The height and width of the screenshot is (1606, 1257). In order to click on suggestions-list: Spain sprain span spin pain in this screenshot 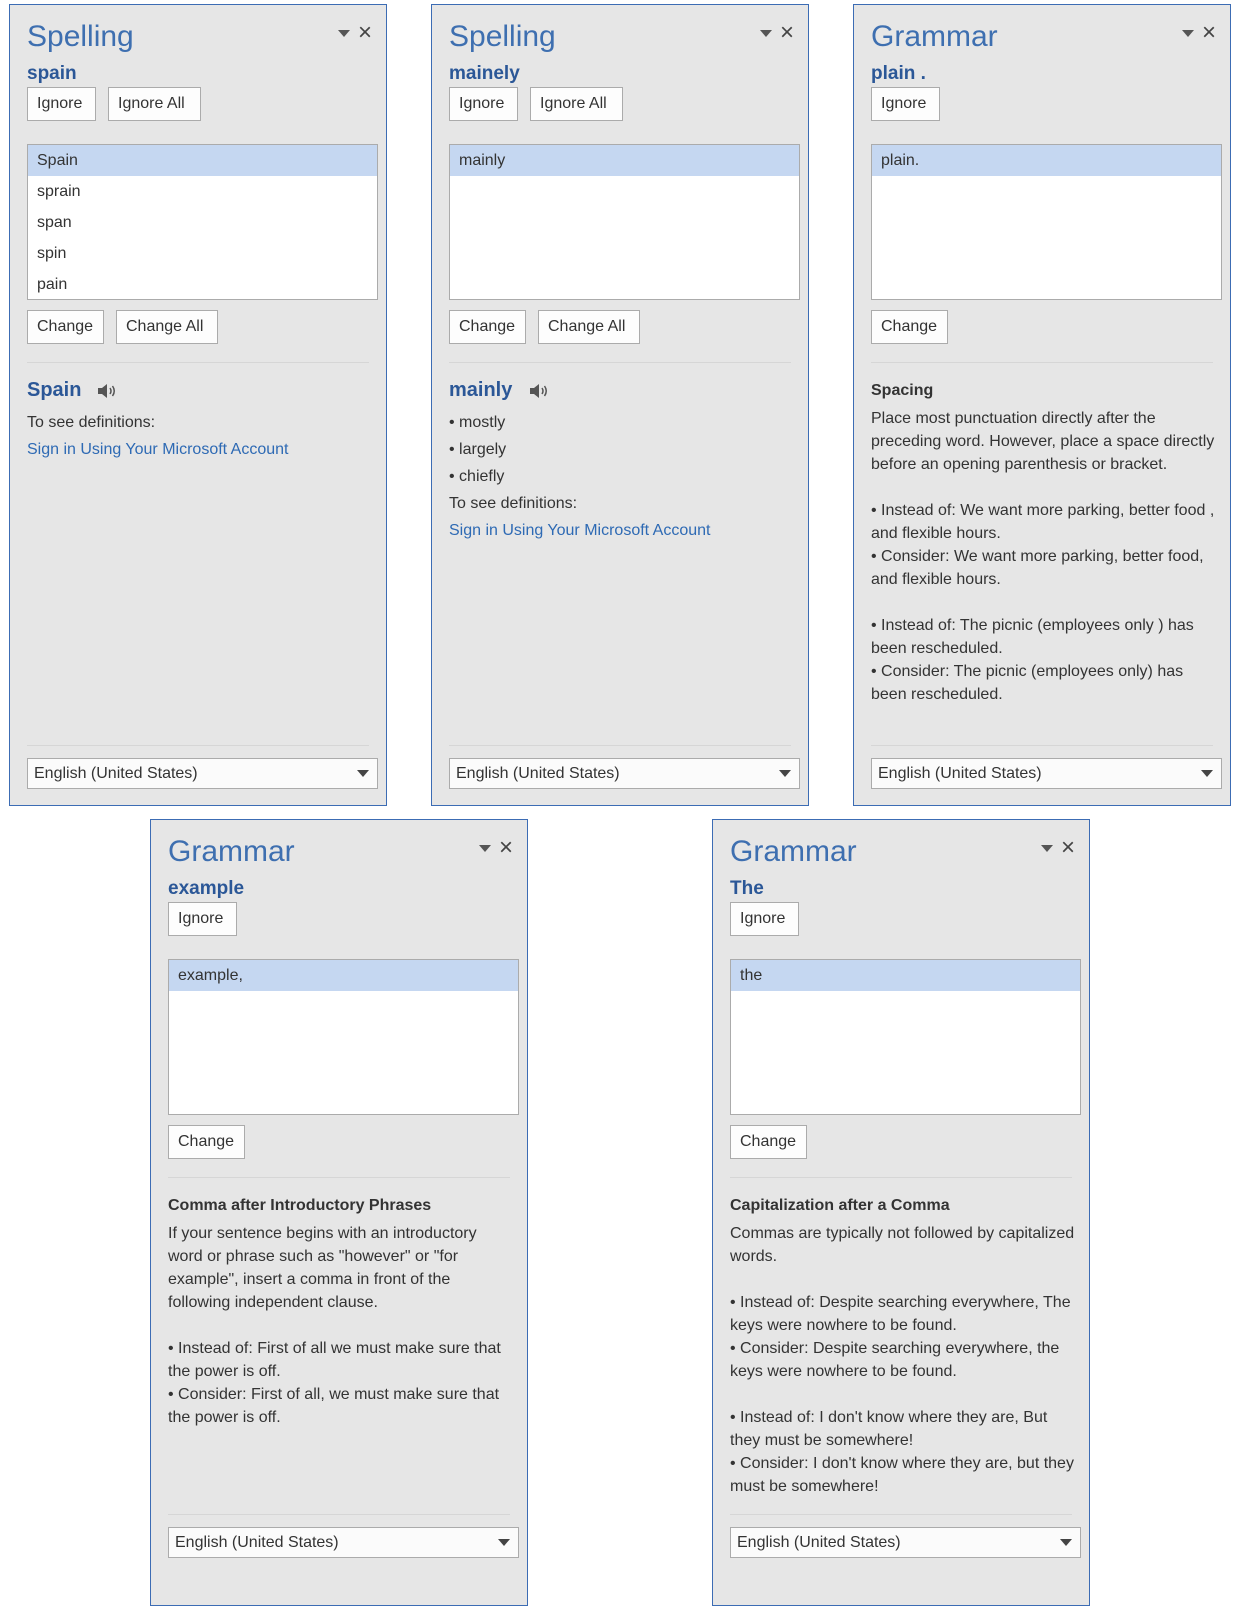, I will do `click(202, 222)`.